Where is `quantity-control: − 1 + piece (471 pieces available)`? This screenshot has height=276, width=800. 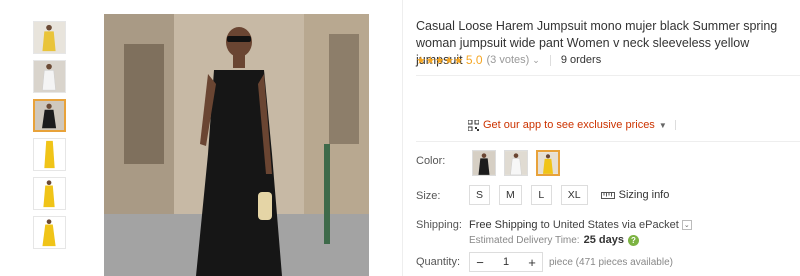 quantity-control: − 1 + piece (471 pieces available) is located at coordinates (571, 262).